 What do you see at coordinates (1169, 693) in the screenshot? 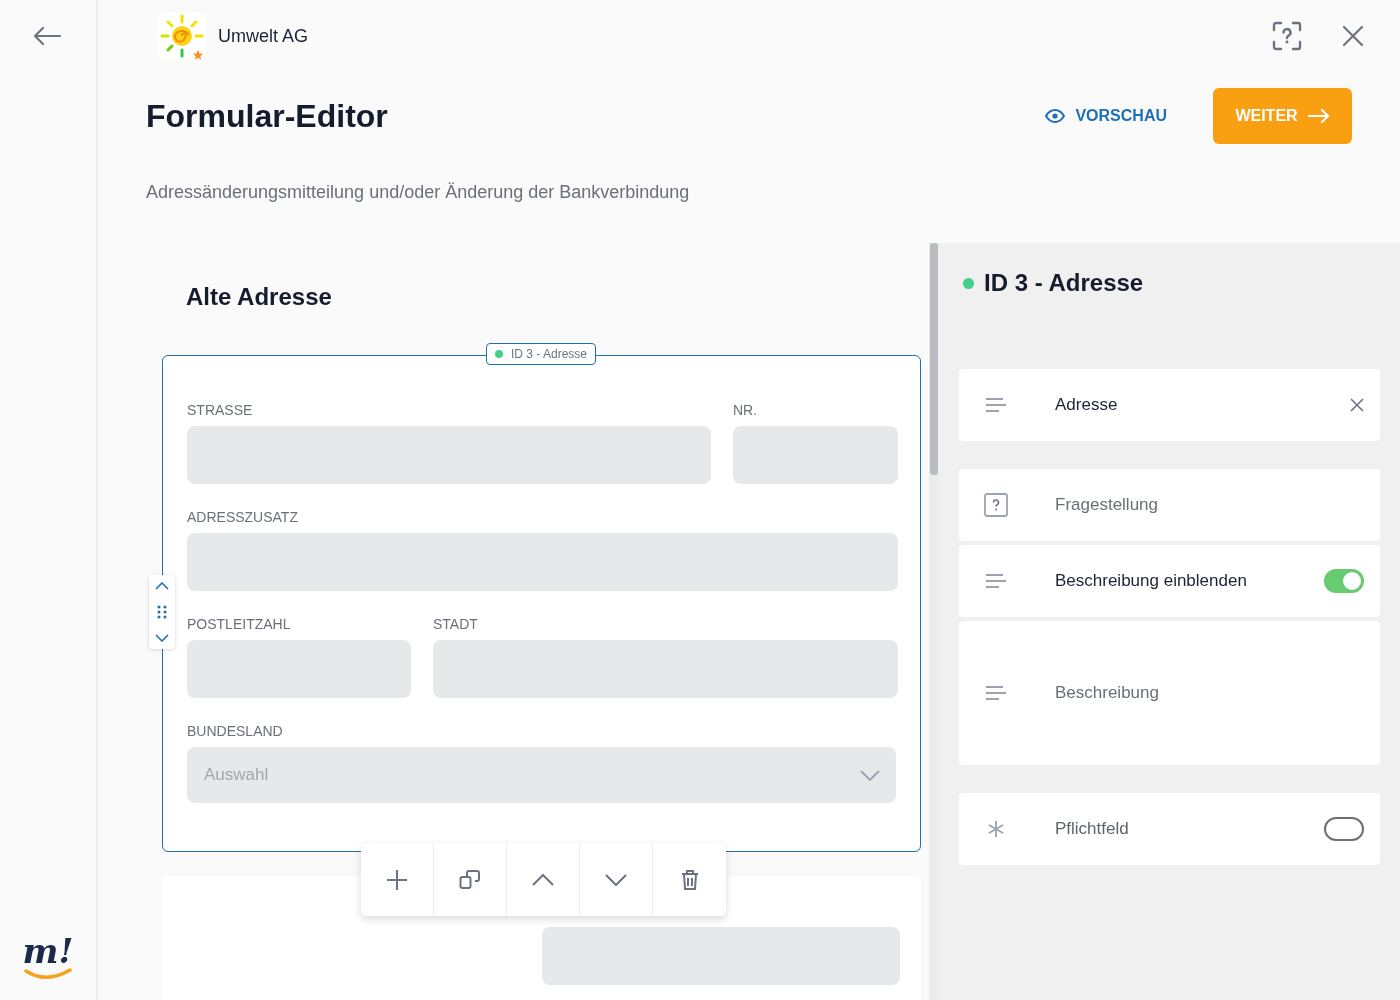
I see `settings-row: Beschreibung` at bounding box center [1169, 693].